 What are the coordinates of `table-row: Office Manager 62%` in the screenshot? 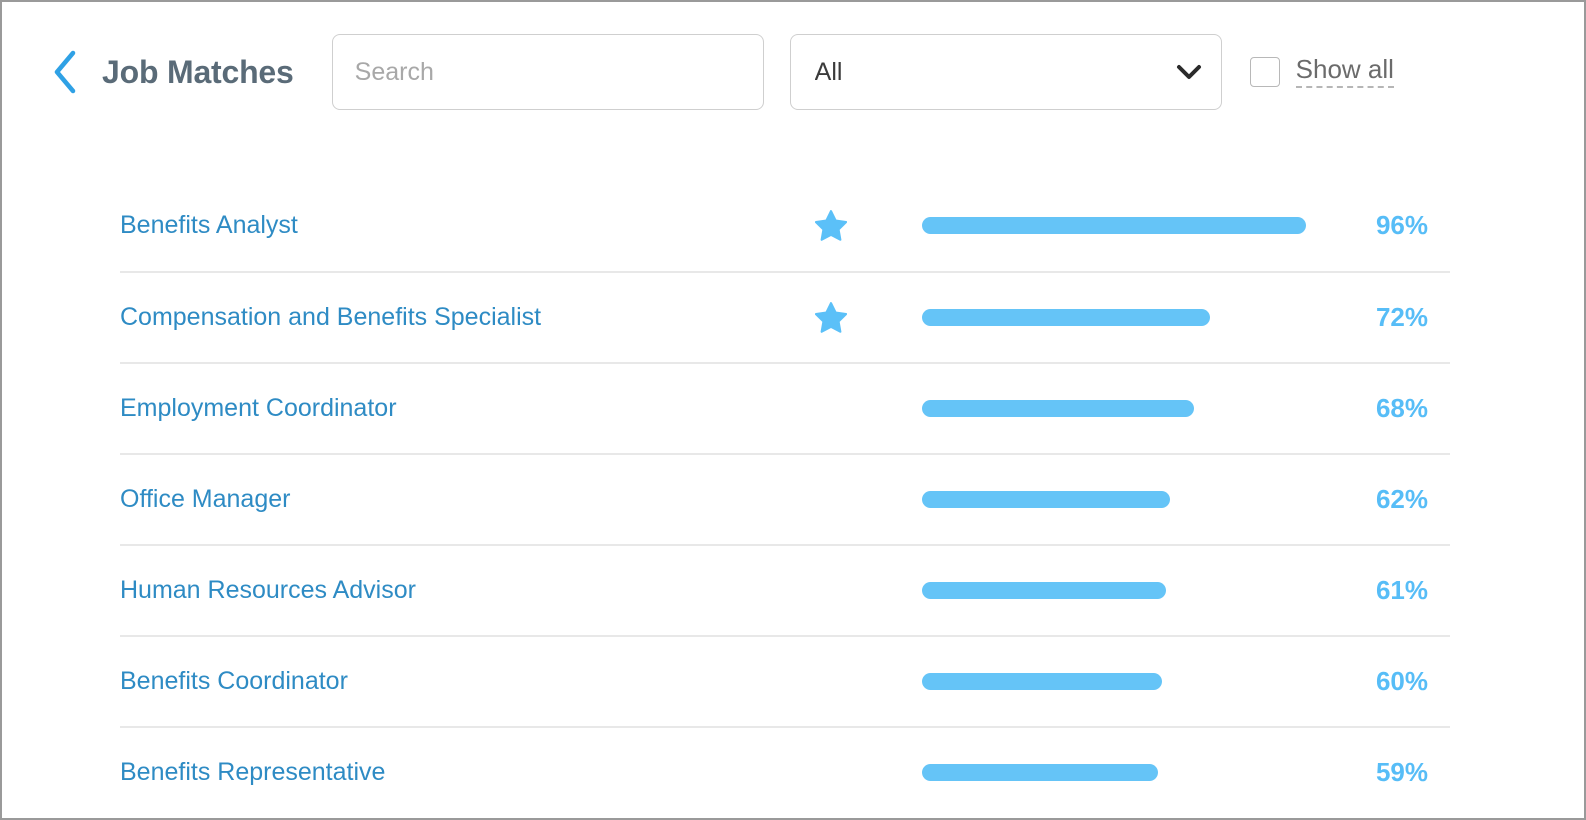 It's located at (785, 498).